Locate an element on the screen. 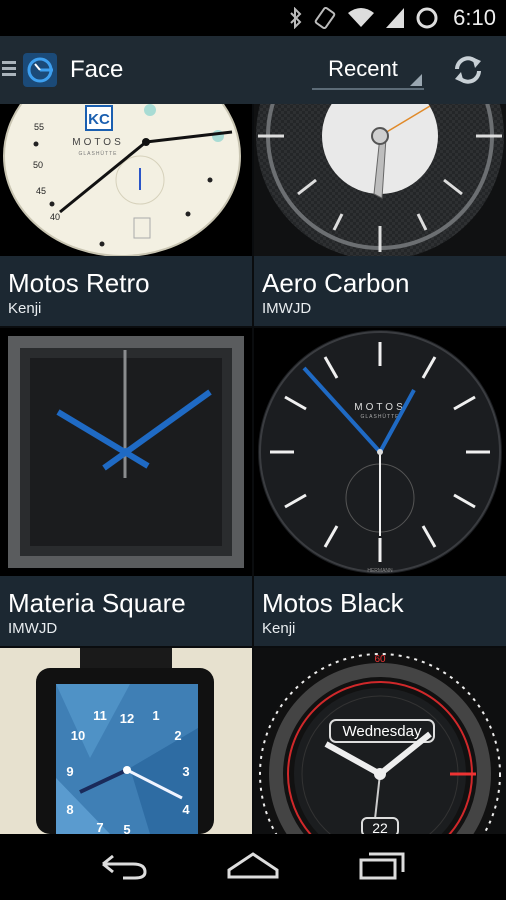 The width and height of the screenshot is (506, 900). face-name: Materia Square is located at coordinates (97, 603).